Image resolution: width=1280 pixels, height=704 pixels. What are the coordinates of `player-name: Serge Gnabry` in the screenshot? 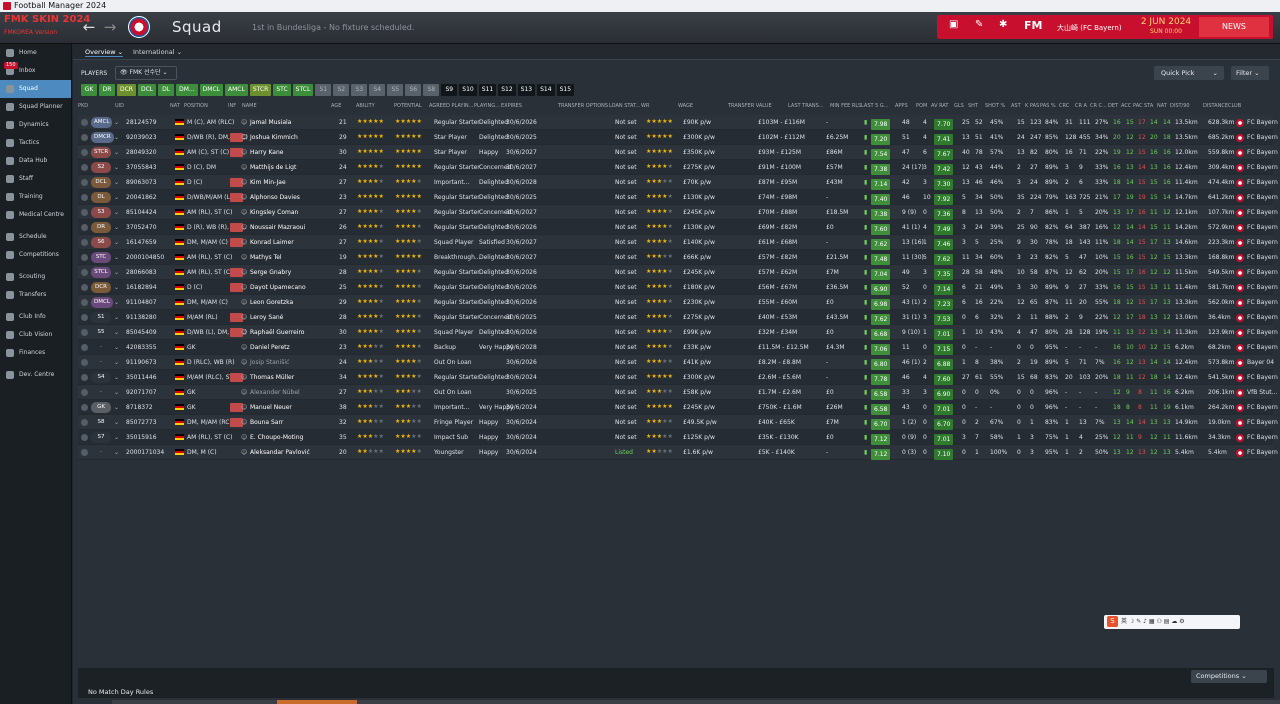 It's located at (270, 272).